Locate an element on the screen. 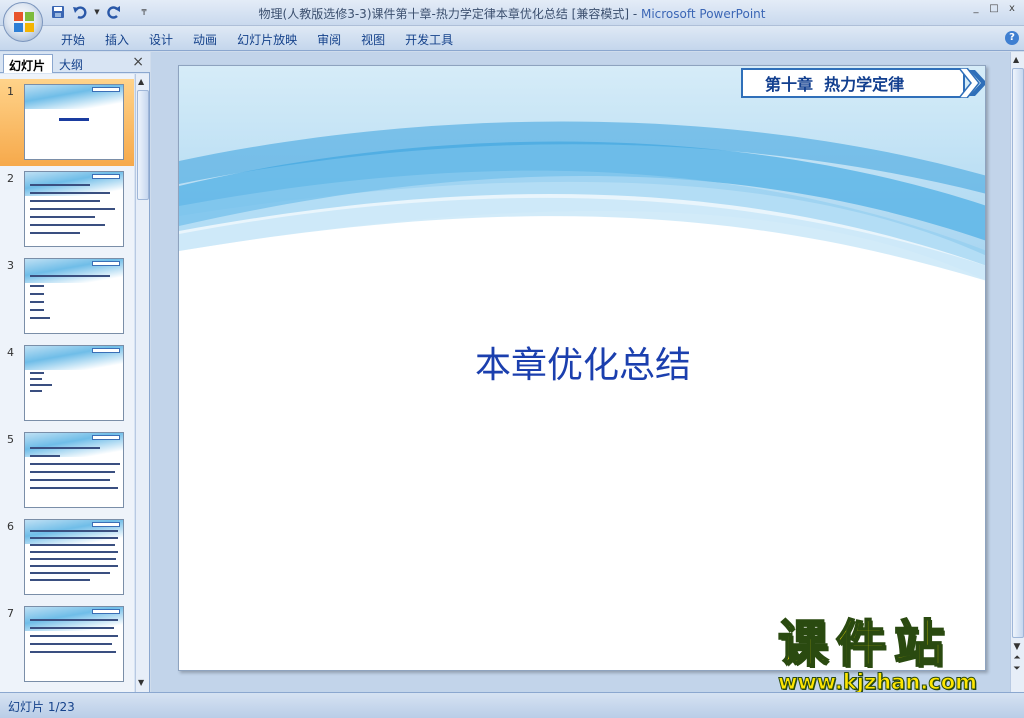  slide-thumbnail-1: 1 is located at coordinates (67, 122).